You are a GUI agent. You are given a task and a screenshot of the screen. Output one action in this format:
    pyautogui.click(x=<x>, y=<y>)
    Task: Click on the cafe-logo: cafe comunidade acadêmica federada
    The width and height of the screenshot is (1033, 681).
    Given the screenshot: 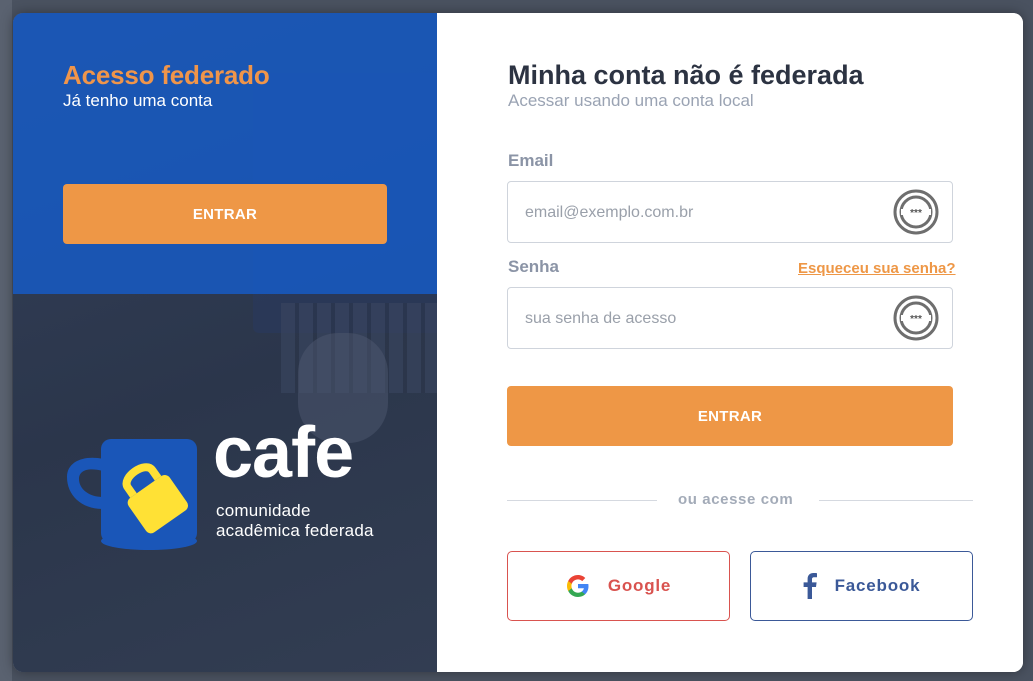 What is the action you would take?
    pyautogui.click(x=235, y=486)
    